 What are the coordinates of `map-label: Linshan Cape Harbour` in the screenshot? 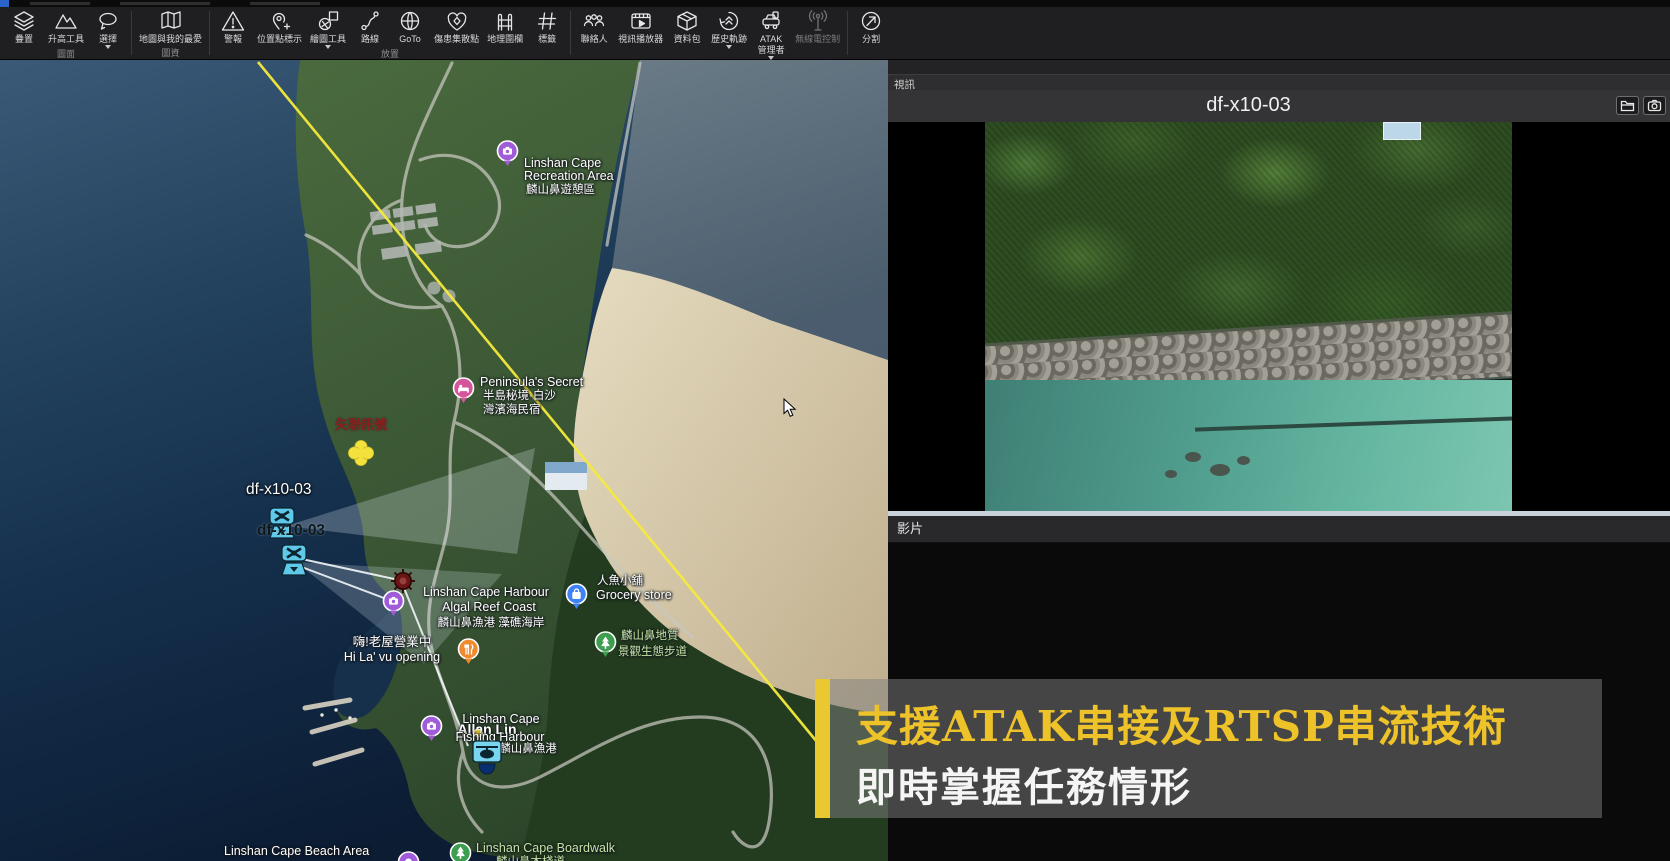 It's located at (486, 592).